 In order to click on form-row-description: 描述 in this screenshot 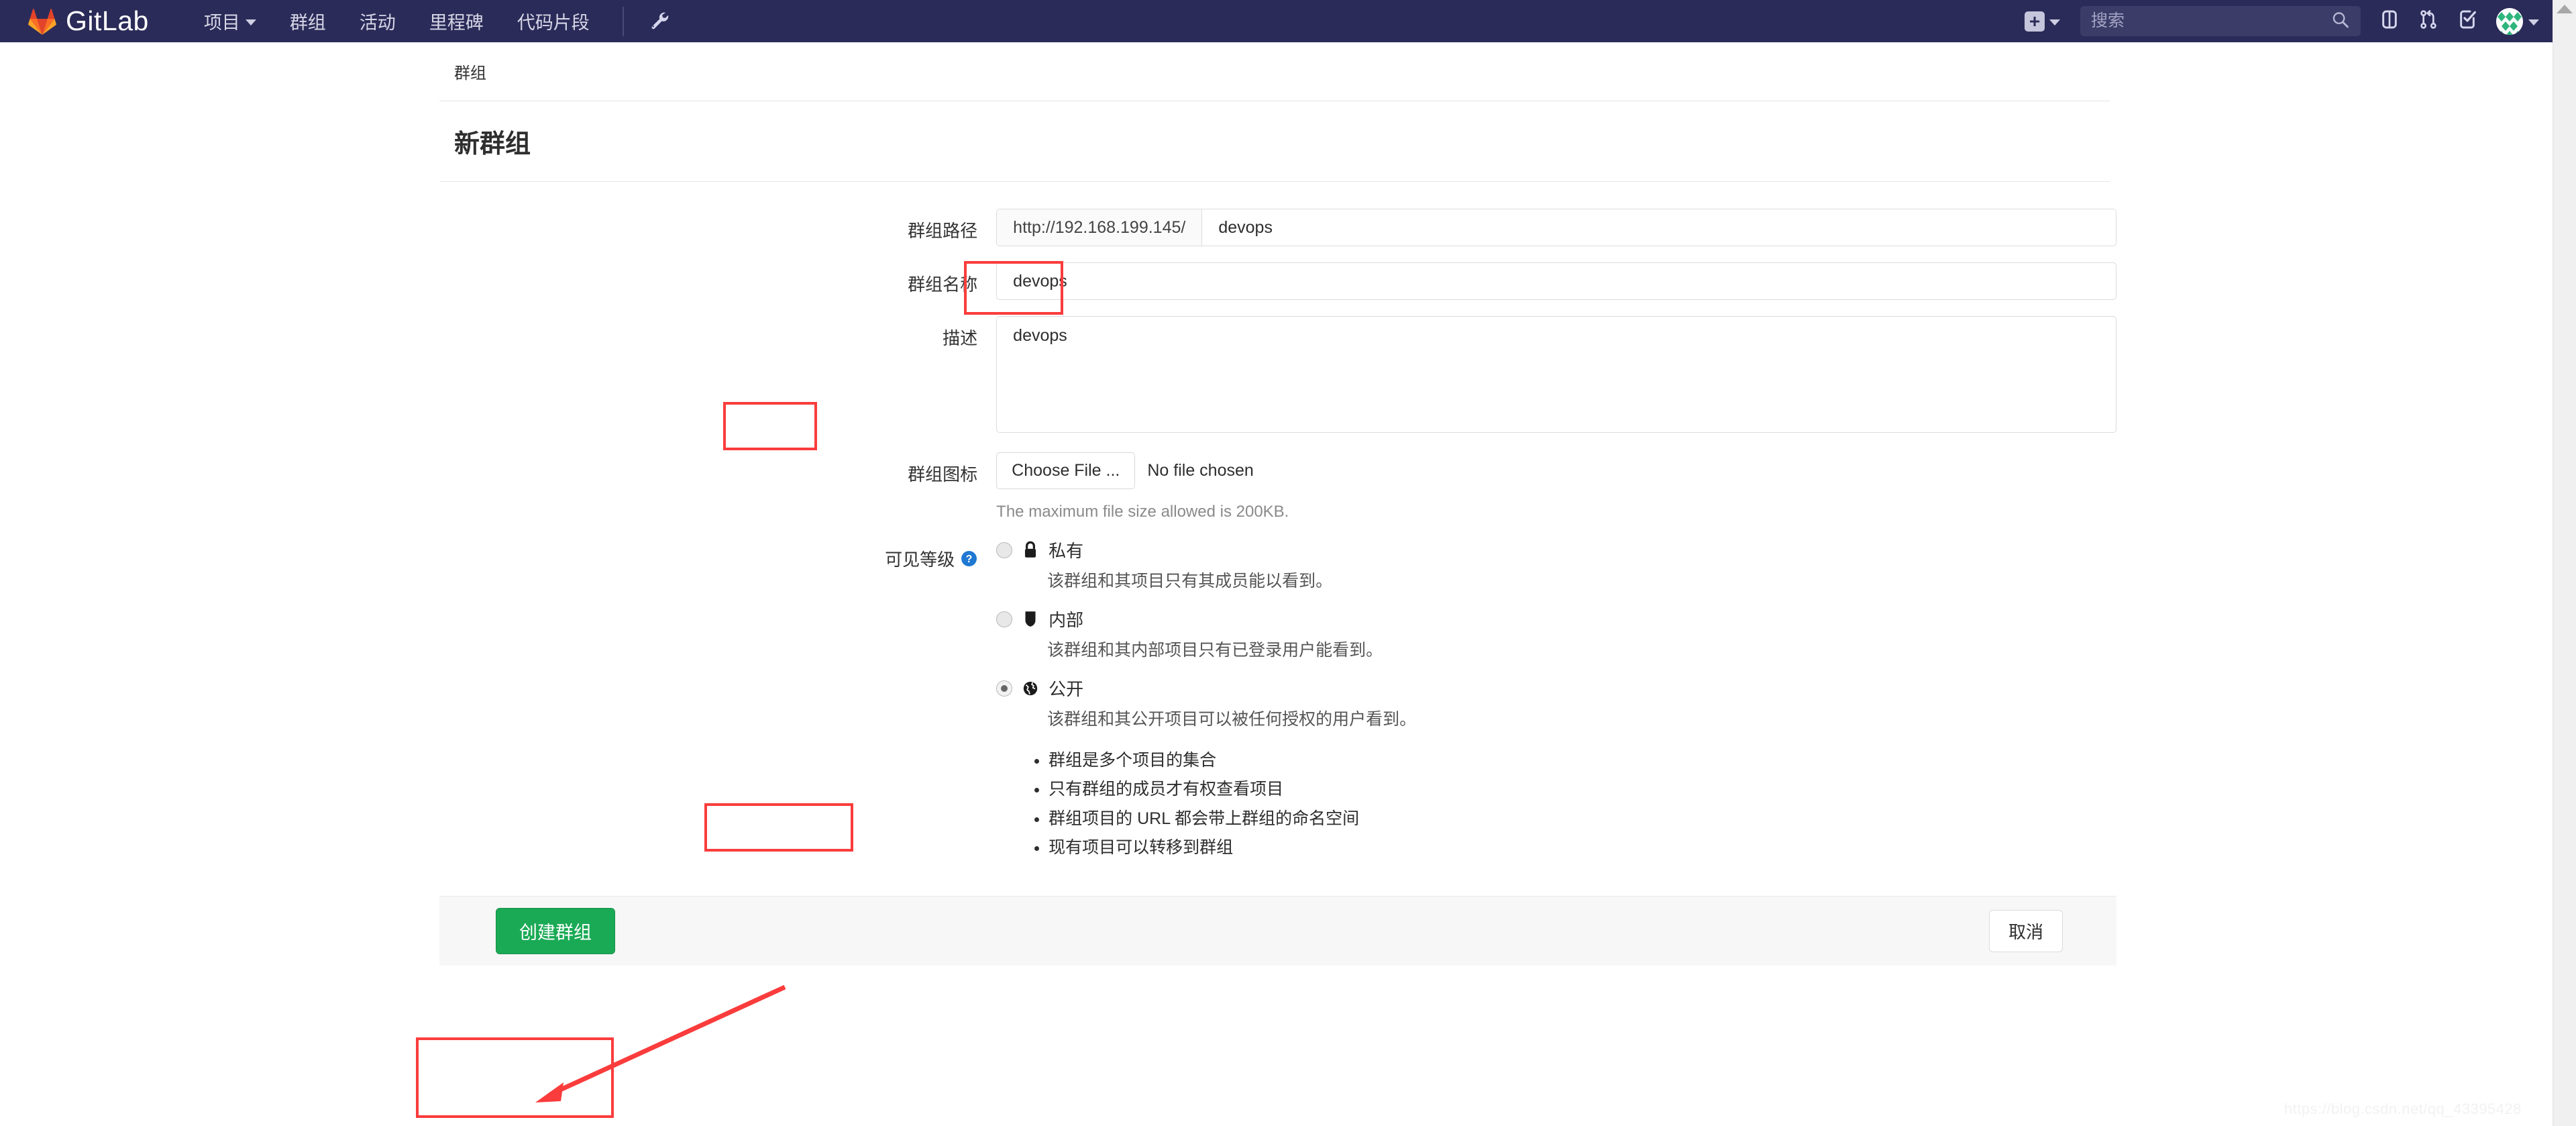, I will do `click(1277, 376)`.